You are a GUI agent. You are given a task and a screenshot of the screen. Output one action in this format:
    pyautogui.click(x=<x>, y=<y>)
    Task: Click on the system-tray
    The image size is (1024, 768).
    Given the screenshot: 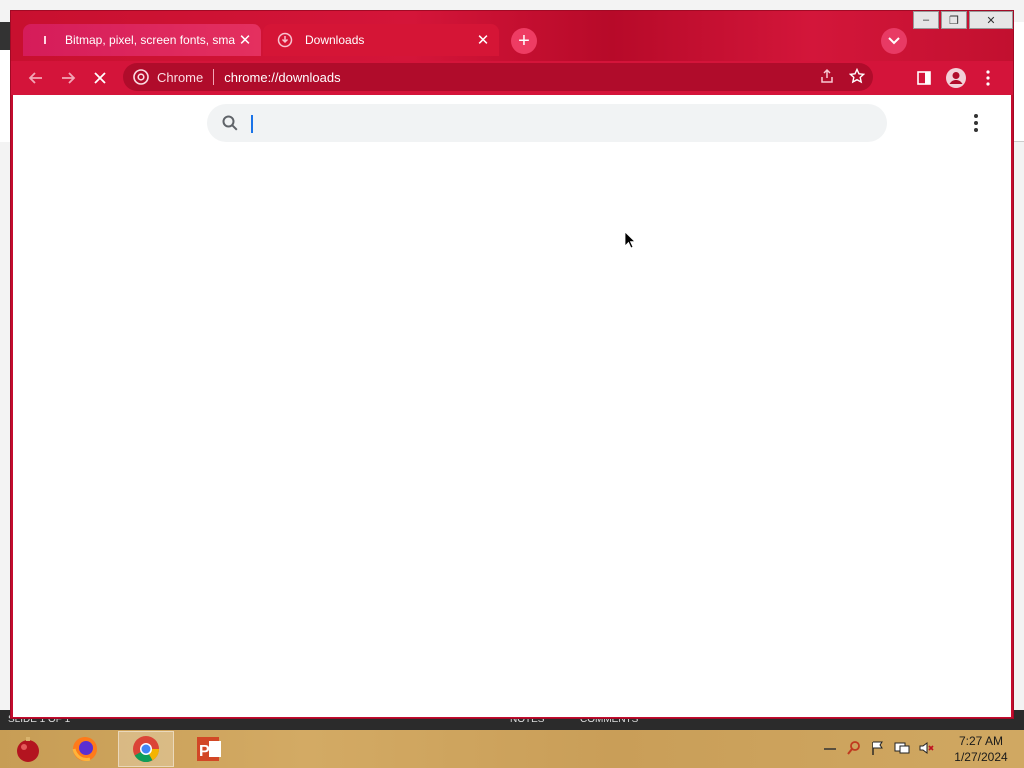 What is the action you would take?
    pyautogui.click(x=878, y=748)
    